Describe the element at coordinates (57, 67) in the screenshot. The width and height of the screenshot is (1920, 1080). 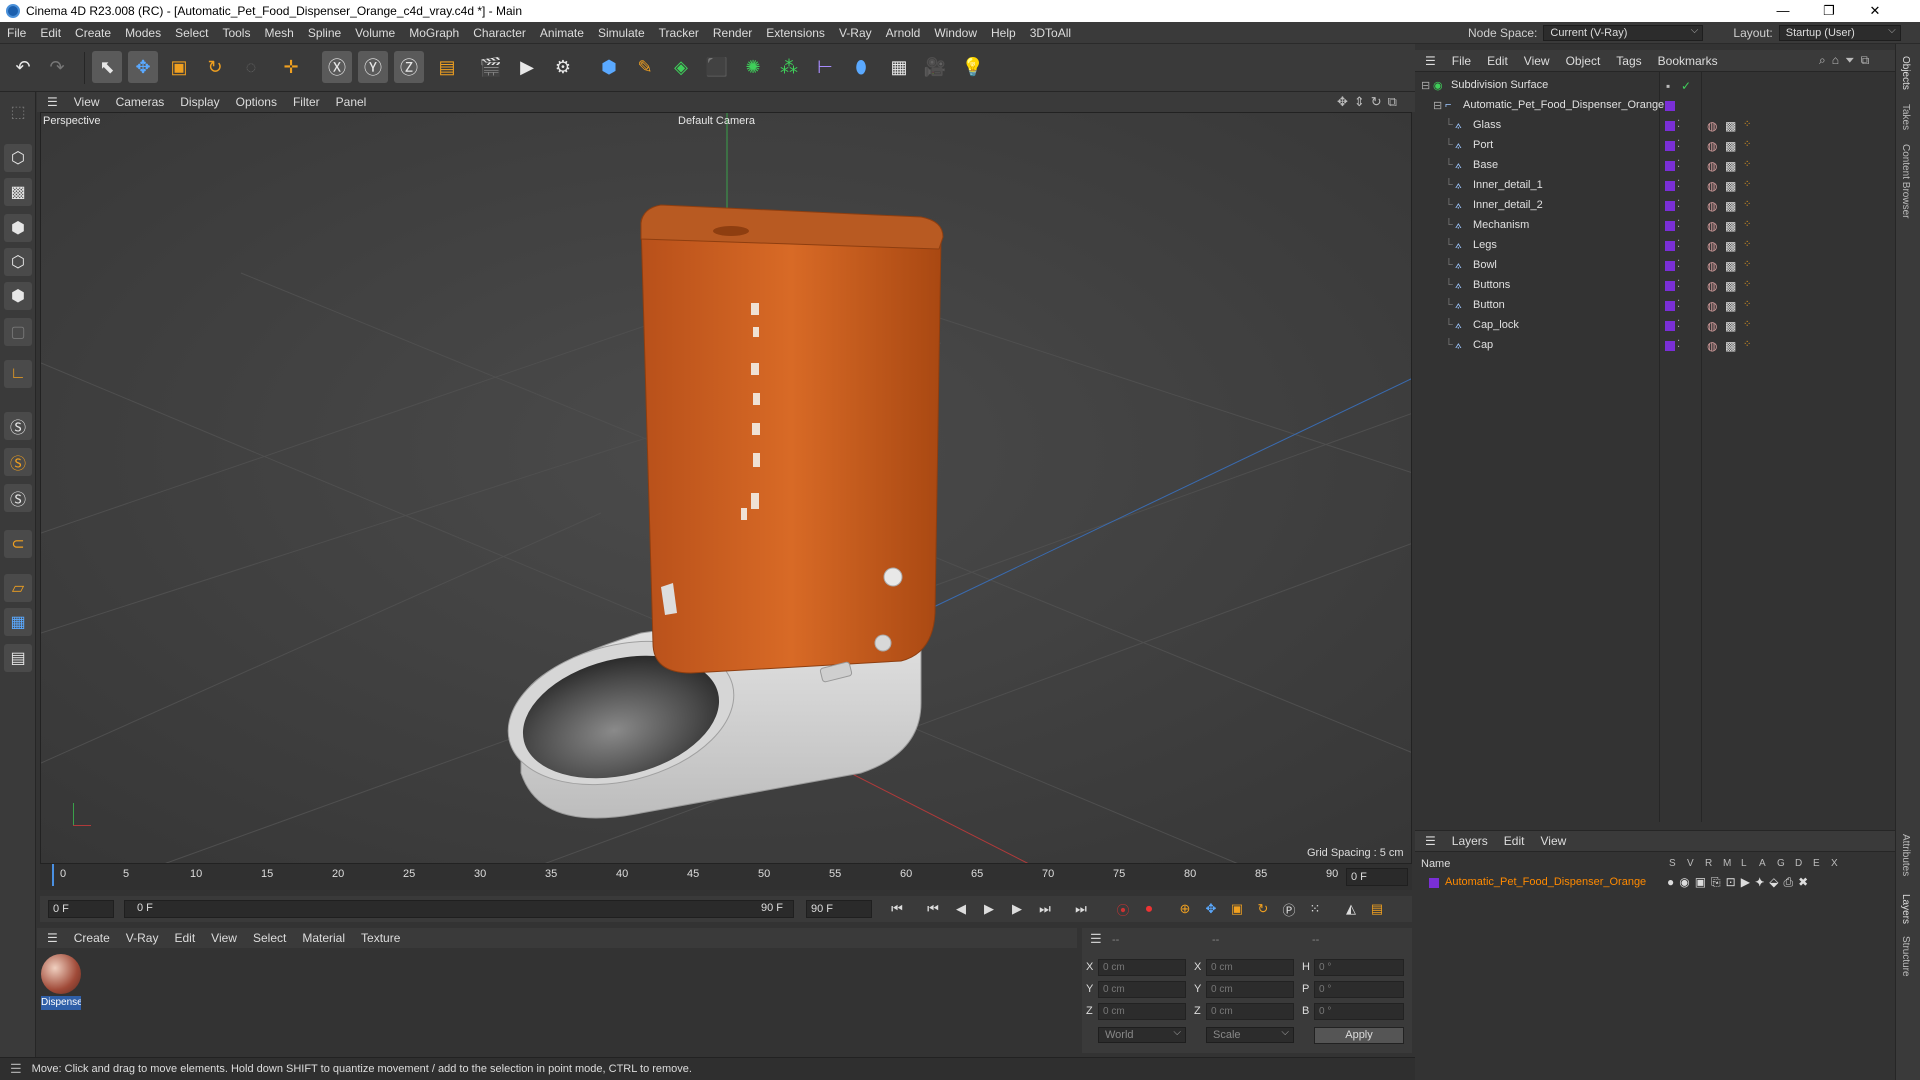
I see `redo-icon: ↷` at that location.